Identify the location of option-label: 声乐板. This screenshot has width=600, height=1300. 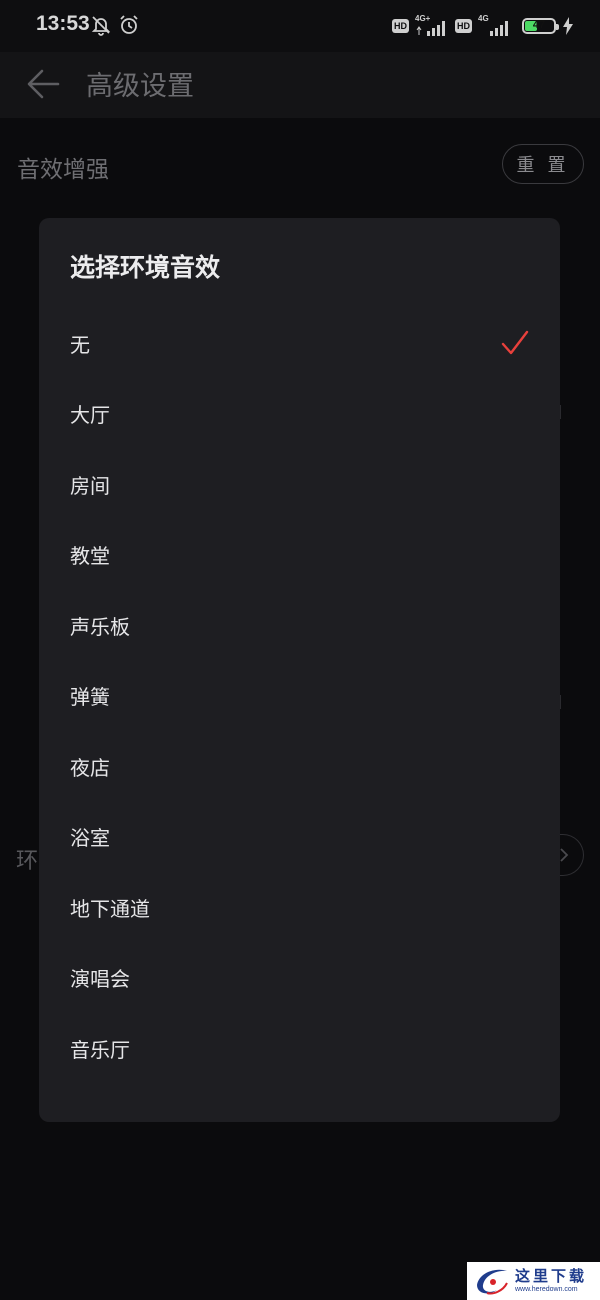
(100, 627).